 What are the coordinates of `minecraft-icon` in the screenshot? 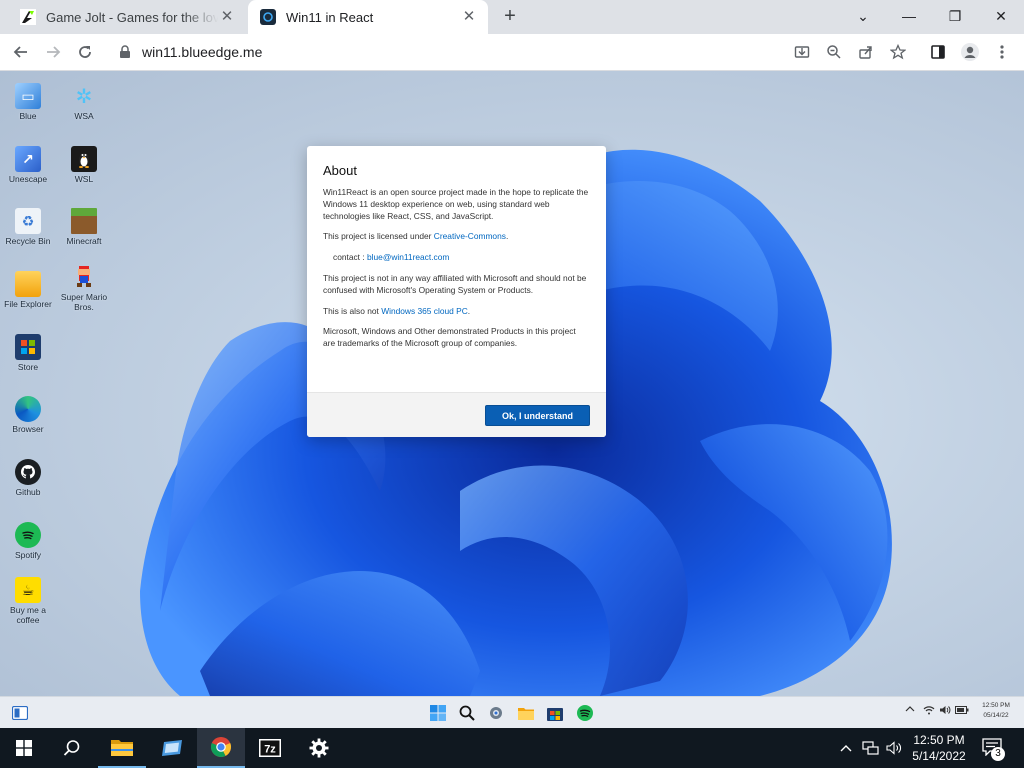 It's located at (84, 221).